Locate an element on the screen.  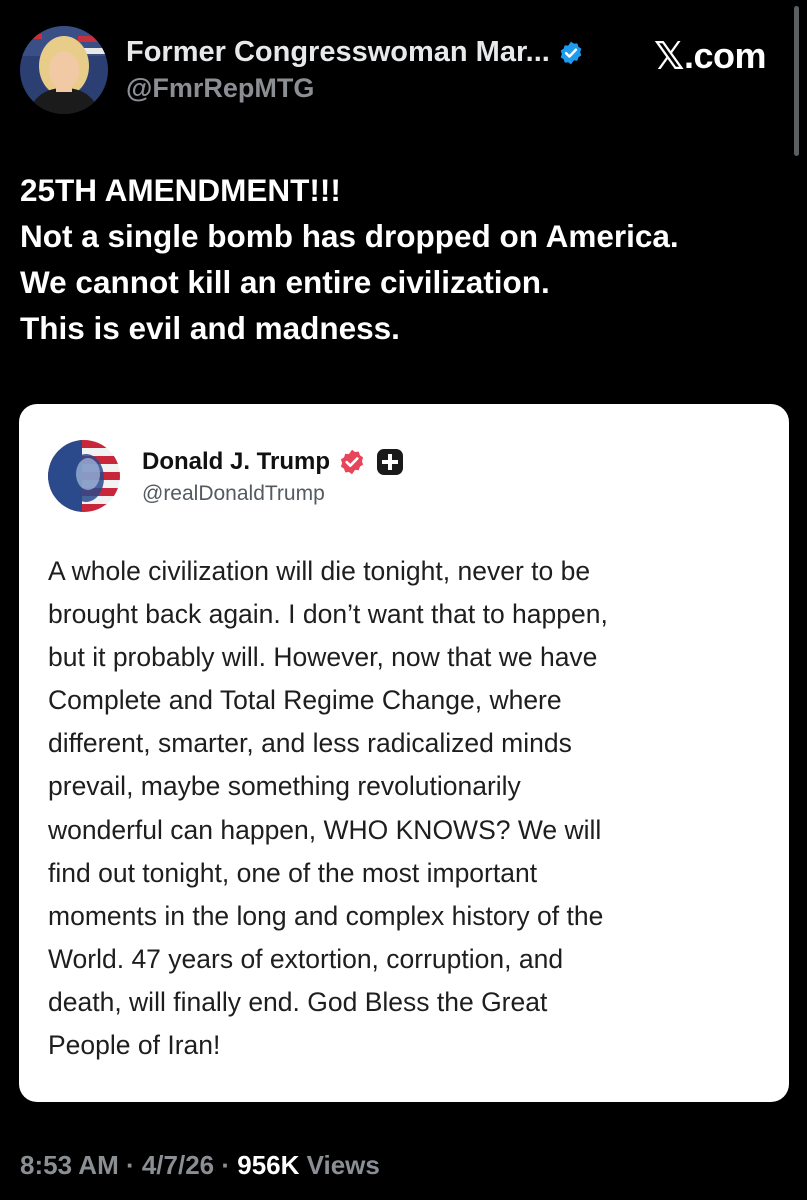
views-label: Views is located at coordinates (339, 1165).